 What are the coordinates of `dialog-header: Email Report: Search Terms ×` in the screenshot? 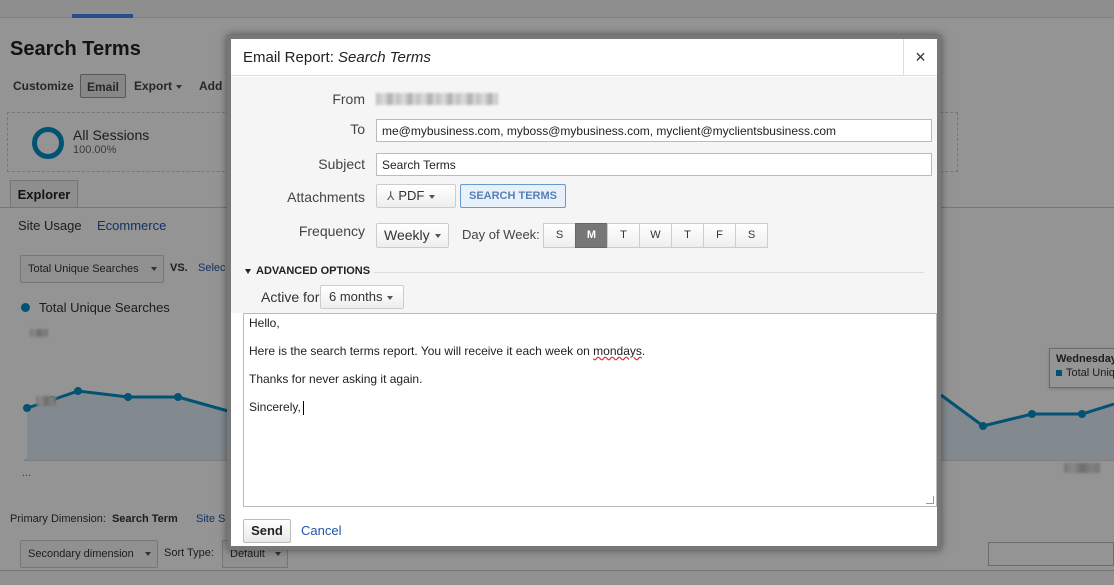 It's located at (584, 57).